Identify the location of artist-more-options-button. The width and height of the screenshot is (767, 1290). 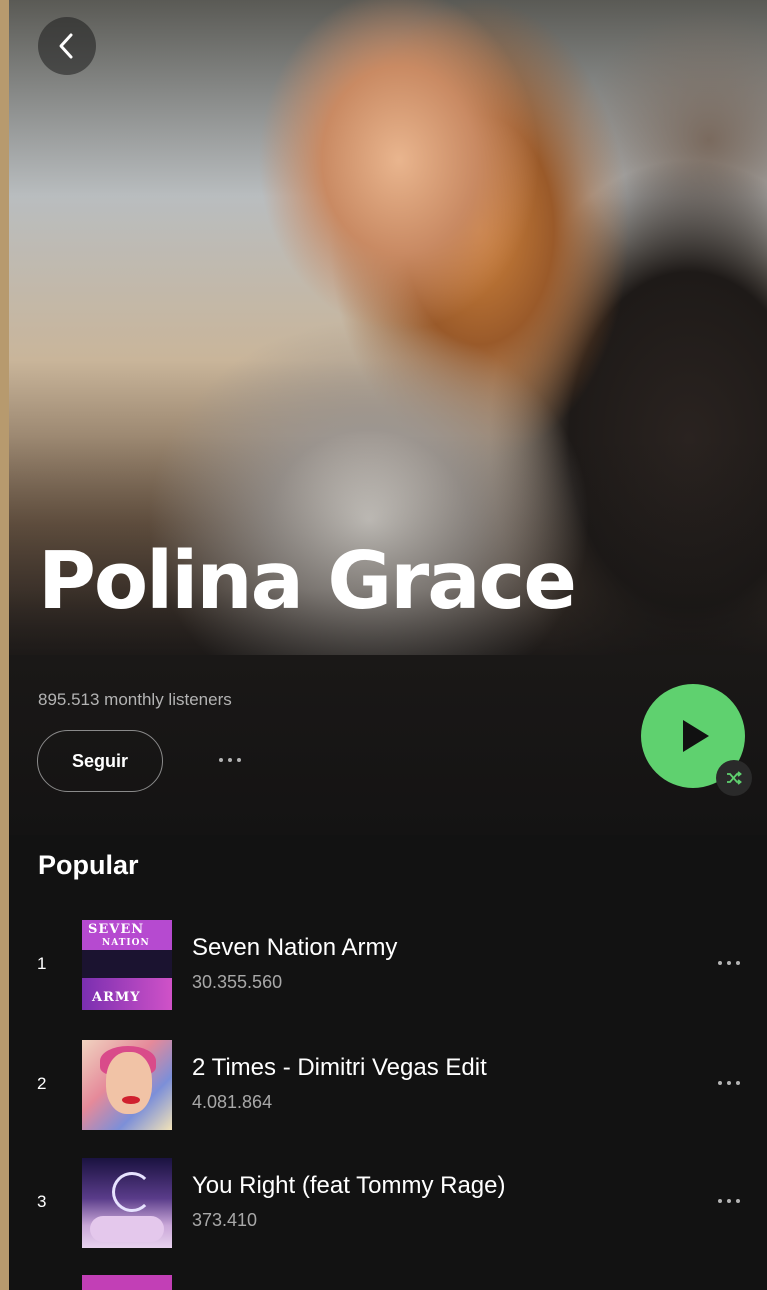
(230, 760).